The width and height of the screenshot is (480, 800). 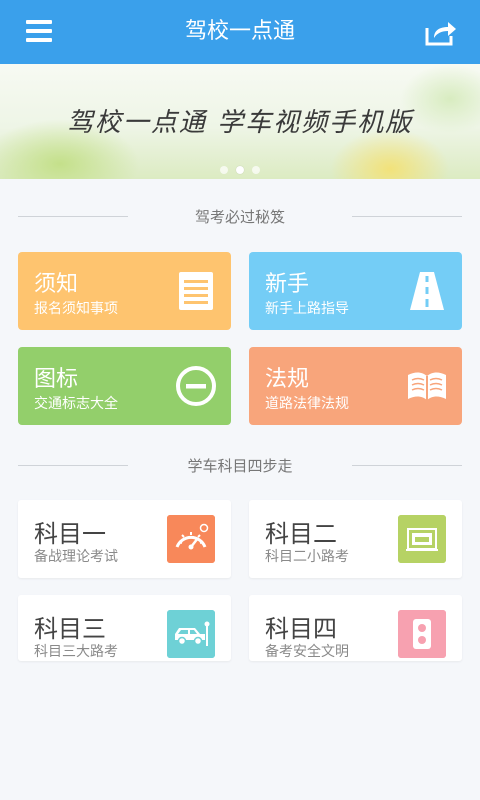 I want to click on subject-subtitle: 科目二小路考, so click(x=307, y=557).